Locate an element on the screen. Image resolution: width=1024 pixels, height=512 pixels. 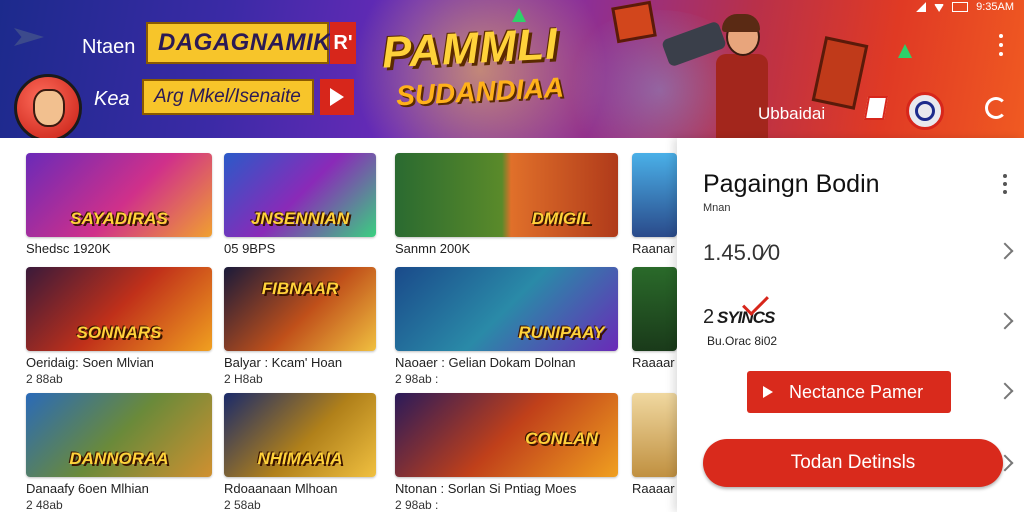
share-icon is located at coordinates (876, 108).